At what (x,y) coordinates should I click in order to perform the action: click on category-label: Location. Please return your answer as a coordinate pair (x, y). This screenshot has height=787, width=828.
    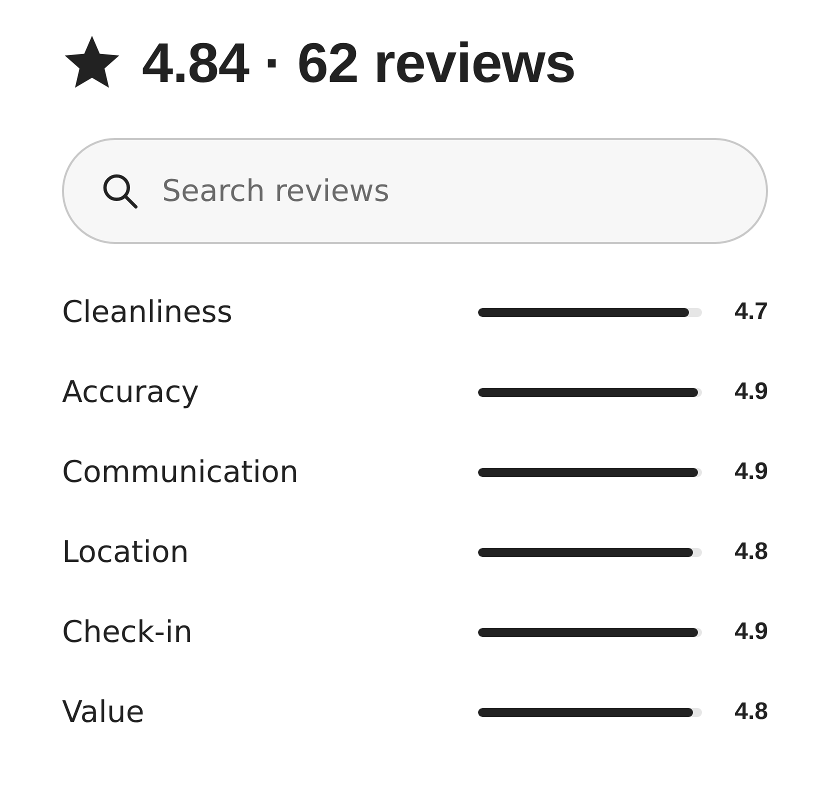
    Looking at the image, I should click on (126, 552).